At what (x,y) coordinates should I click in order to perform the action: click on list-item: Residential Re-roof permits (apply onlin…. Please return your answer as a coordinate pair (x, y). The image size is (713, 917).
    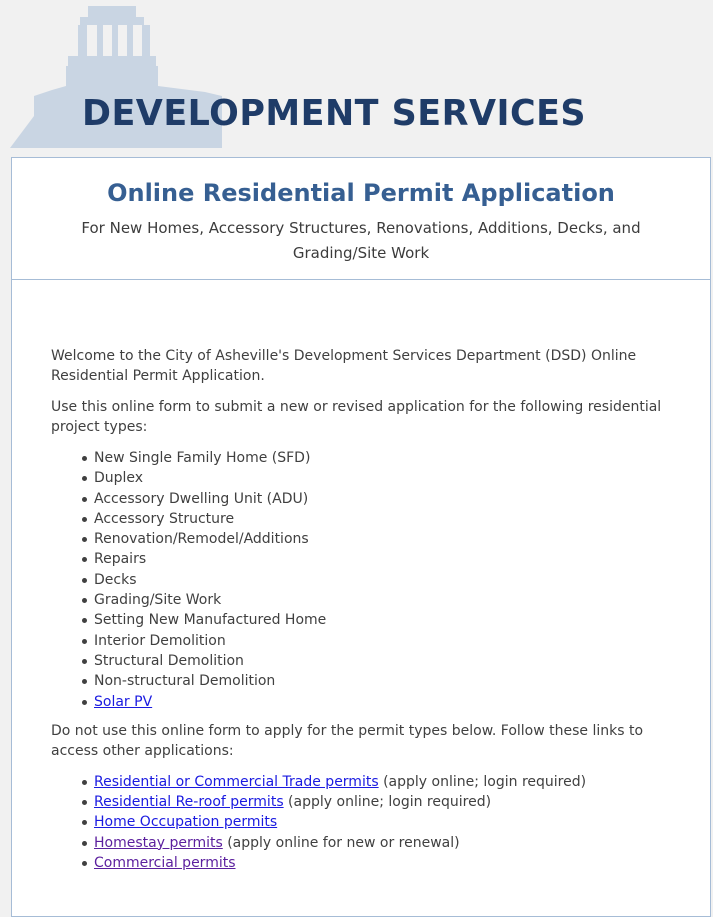
    Looking at the image, I should click on (376, 802).